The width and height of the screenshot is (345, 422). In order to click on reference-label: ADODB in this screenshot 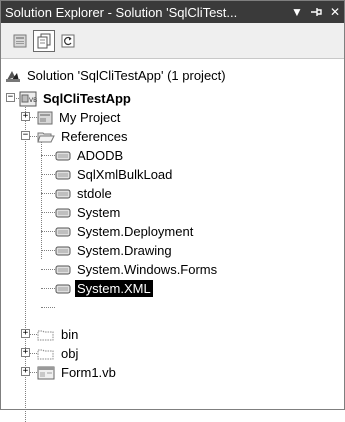, I will do `click(100, 155)`.